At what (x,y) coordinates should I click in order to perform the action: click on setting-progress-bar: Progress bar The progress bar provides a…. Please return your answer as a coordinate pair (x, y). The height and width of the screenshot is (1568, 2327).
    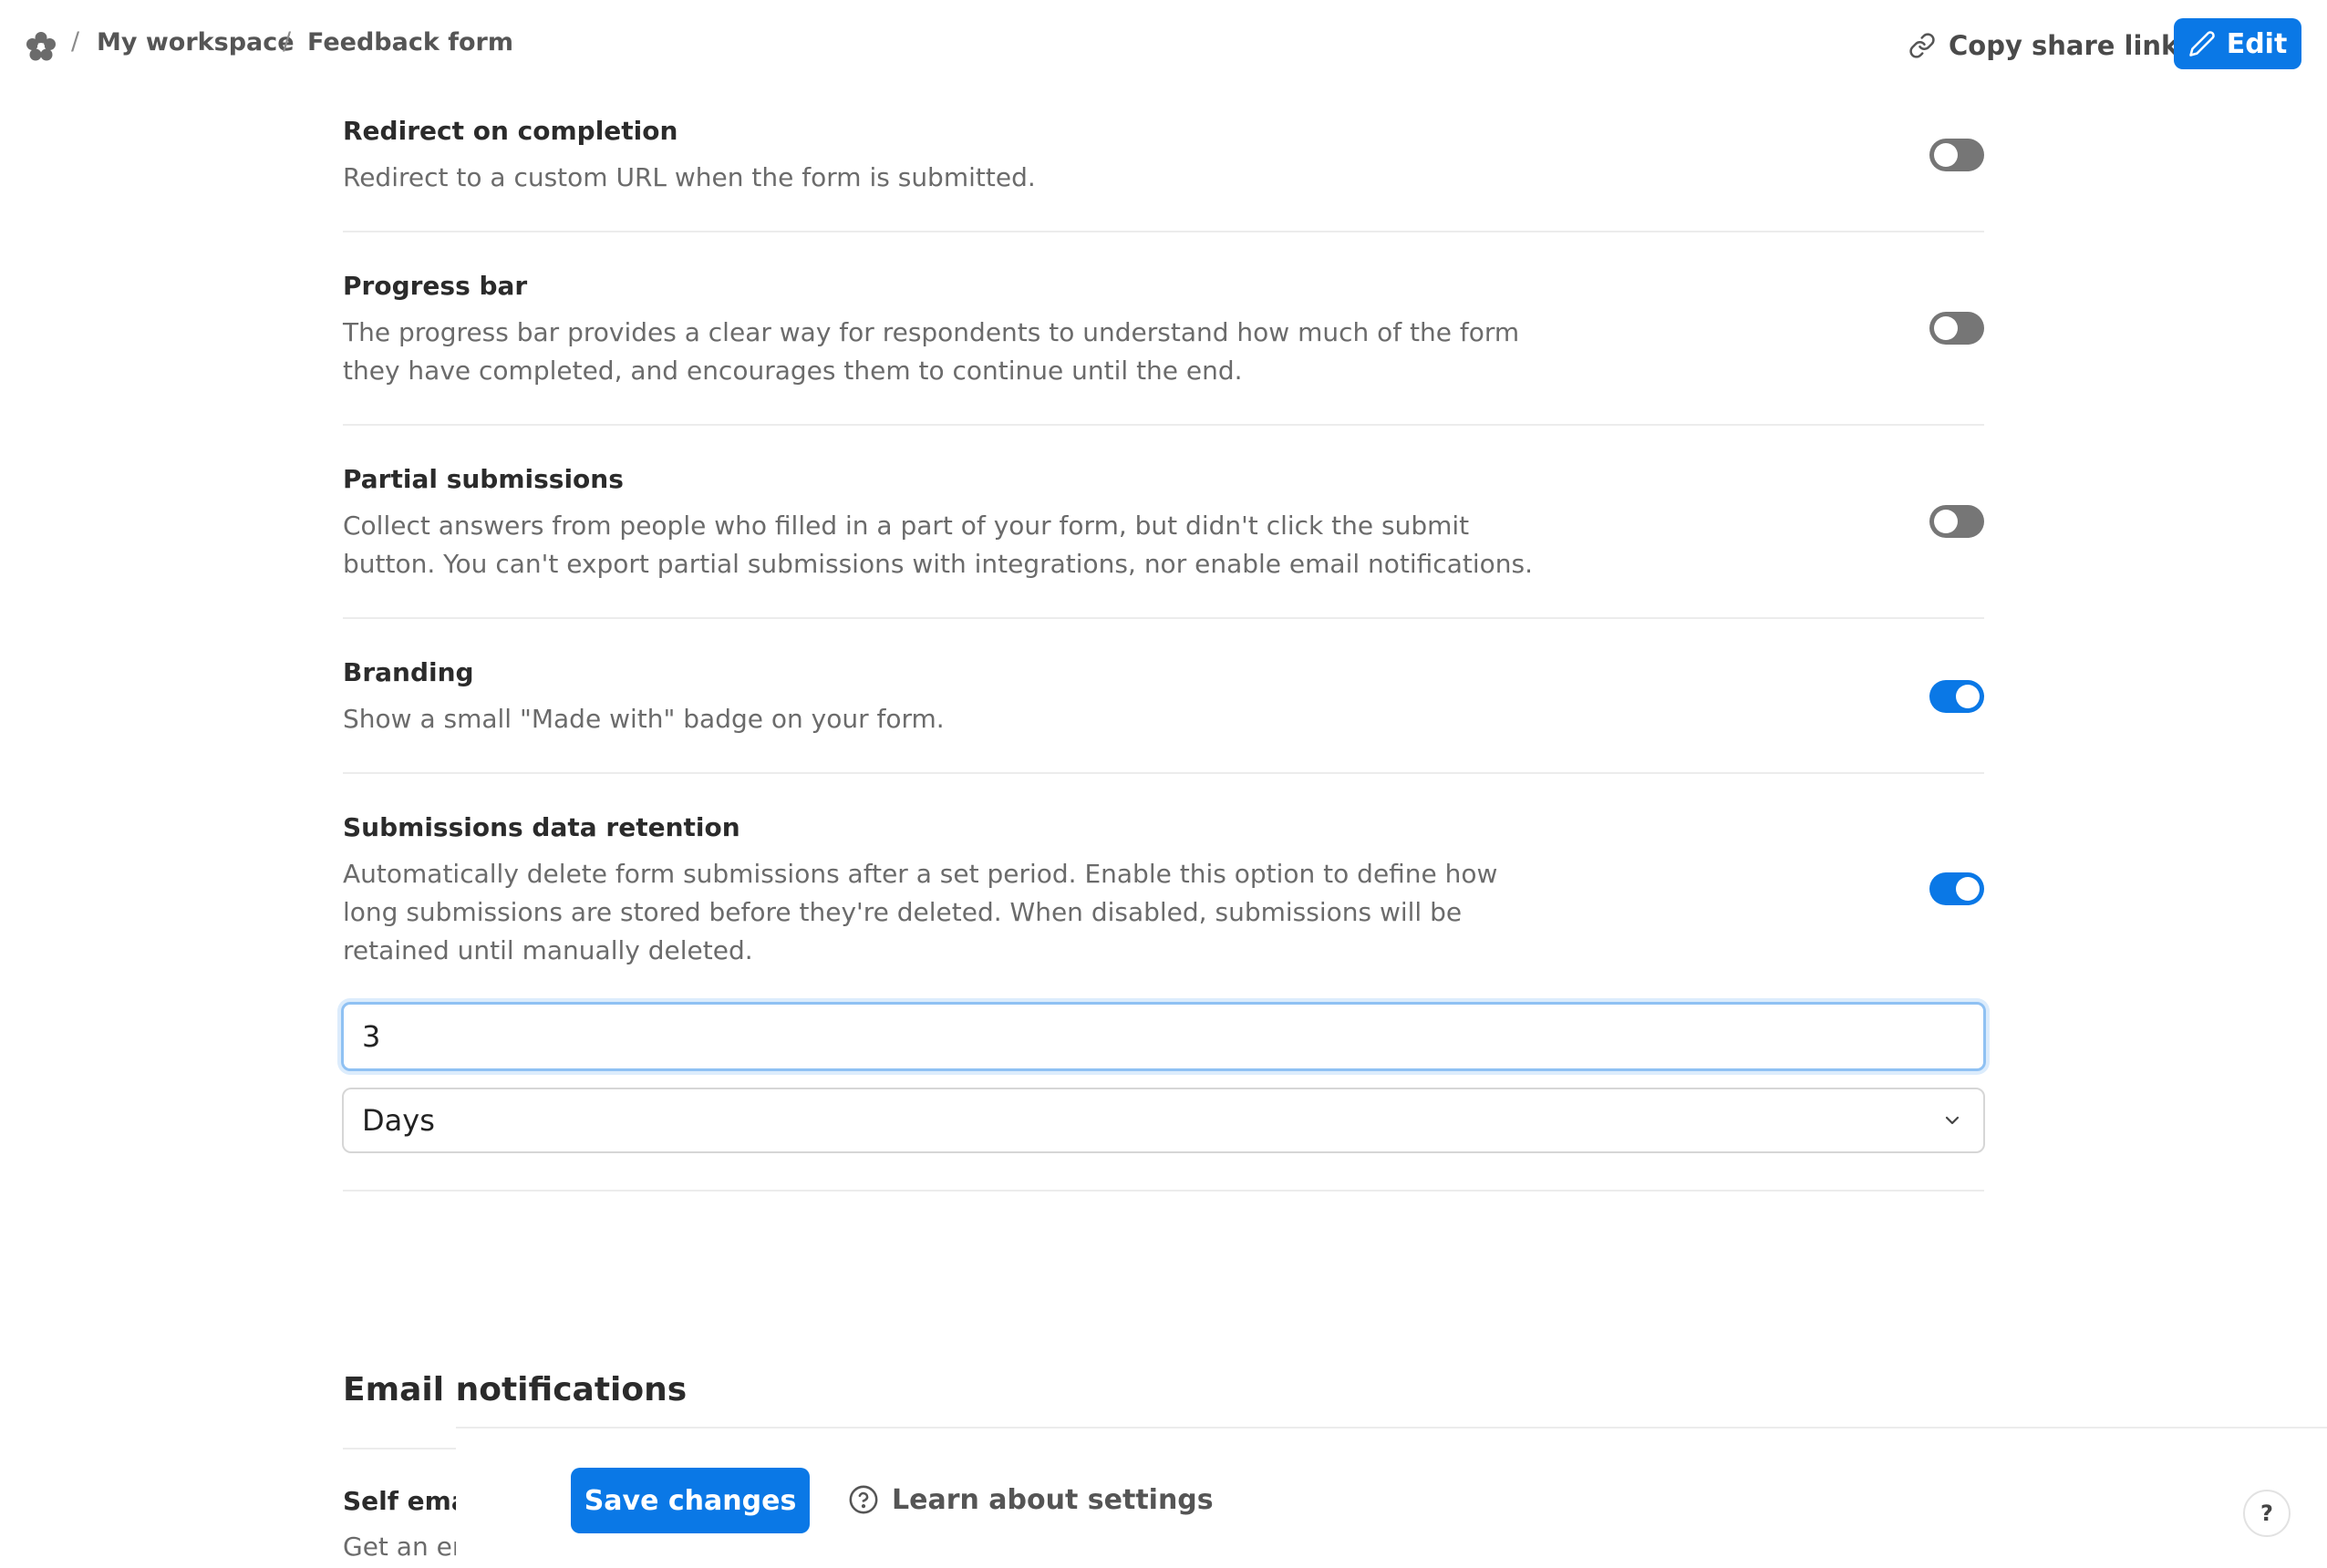
    Looking at the image, I should click on (1163, 330).